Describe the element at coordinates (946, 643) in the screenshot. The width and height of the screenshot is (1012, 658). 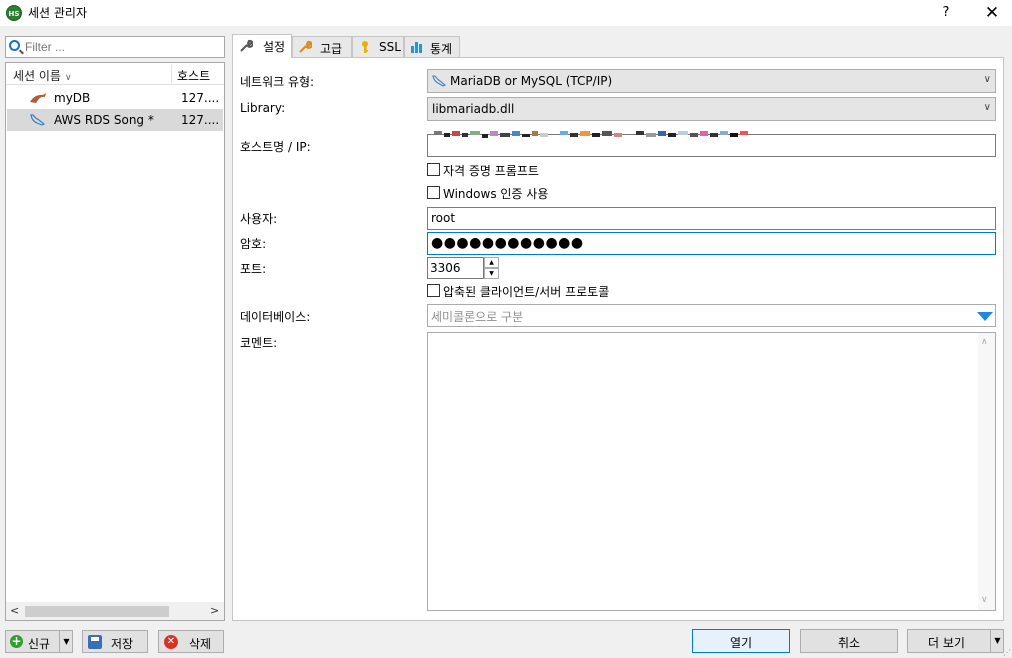
I see `more-label: 더 보기` at that location.